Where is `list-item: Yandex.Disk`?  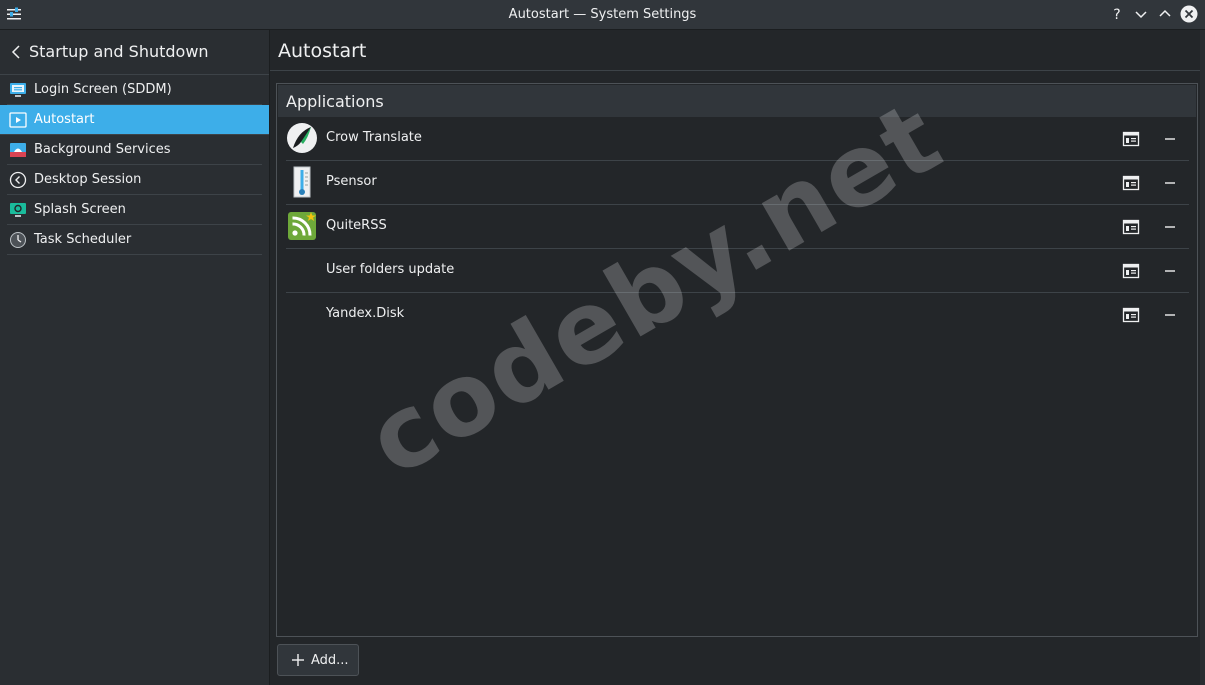 list-item: Yandex.Disk is located at coordinates (737, 314).